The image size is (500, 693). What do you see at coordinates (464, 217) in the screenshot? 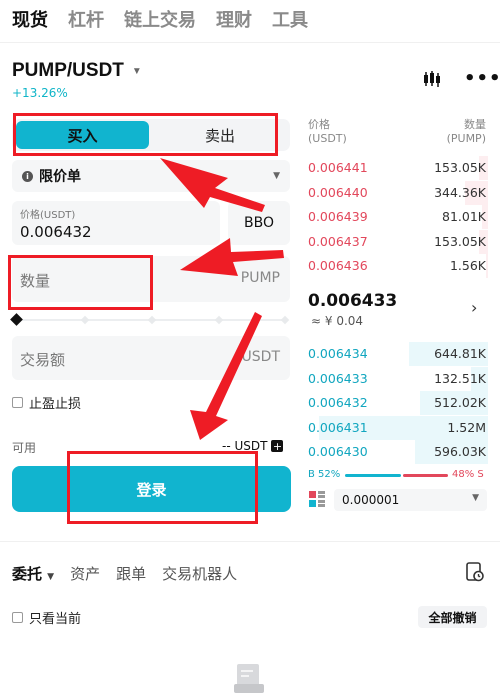
I see `ask-qty: 81.01K` at bounding box center [464, 217].